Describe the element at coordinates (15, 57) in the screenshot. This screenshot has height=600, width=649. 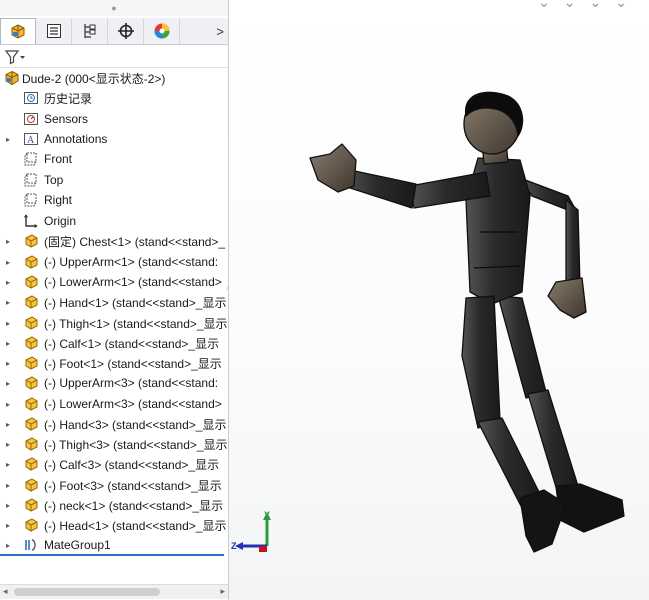
I see `filter-icon` at that location.